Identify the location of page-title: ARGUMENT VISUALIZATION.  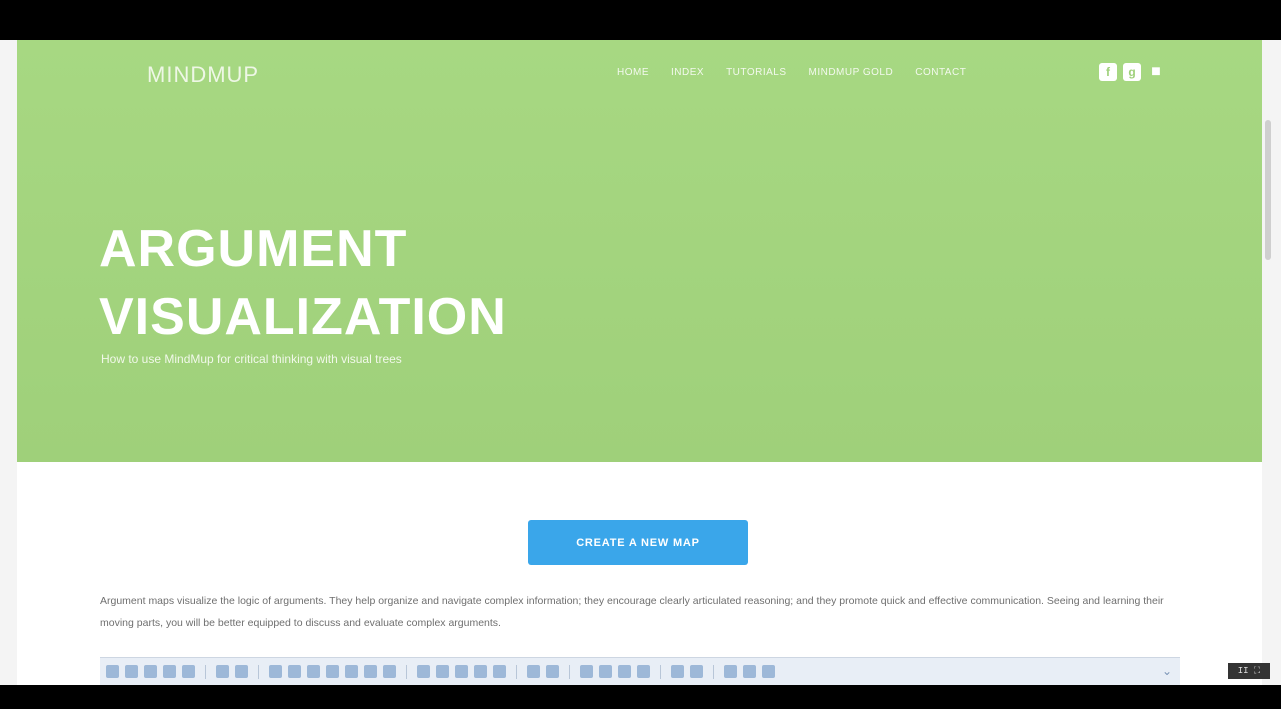
(303, 283).